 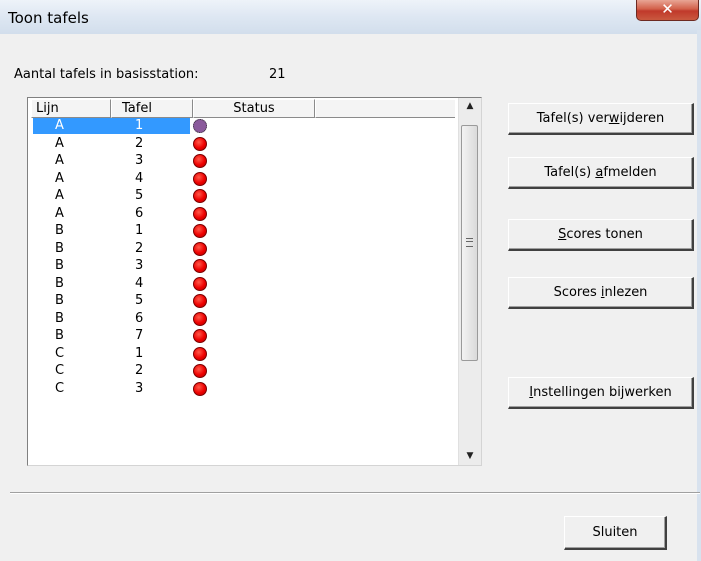 What do you see at coordinates (243, 126) in the screenshot?
I see `table-row: A1` at bounding box center [243, 126].